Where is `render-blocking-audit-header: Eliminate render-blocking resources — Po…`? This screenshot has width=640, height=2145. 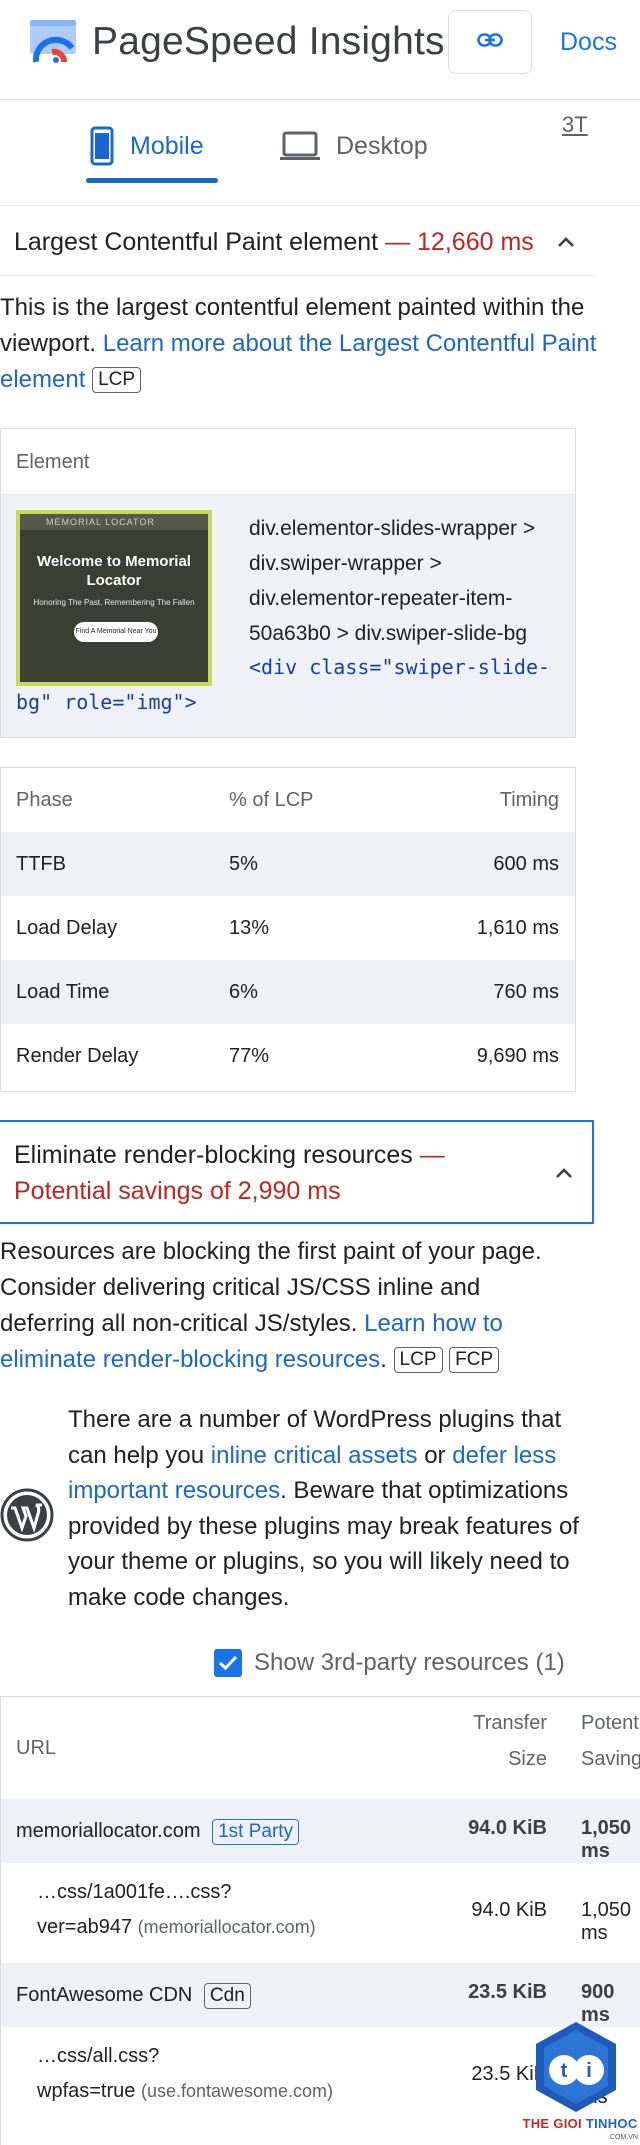 render-blocking-audit-header: Eliminate render-blocking resources — Po… is located at coordinates (297, 1172).